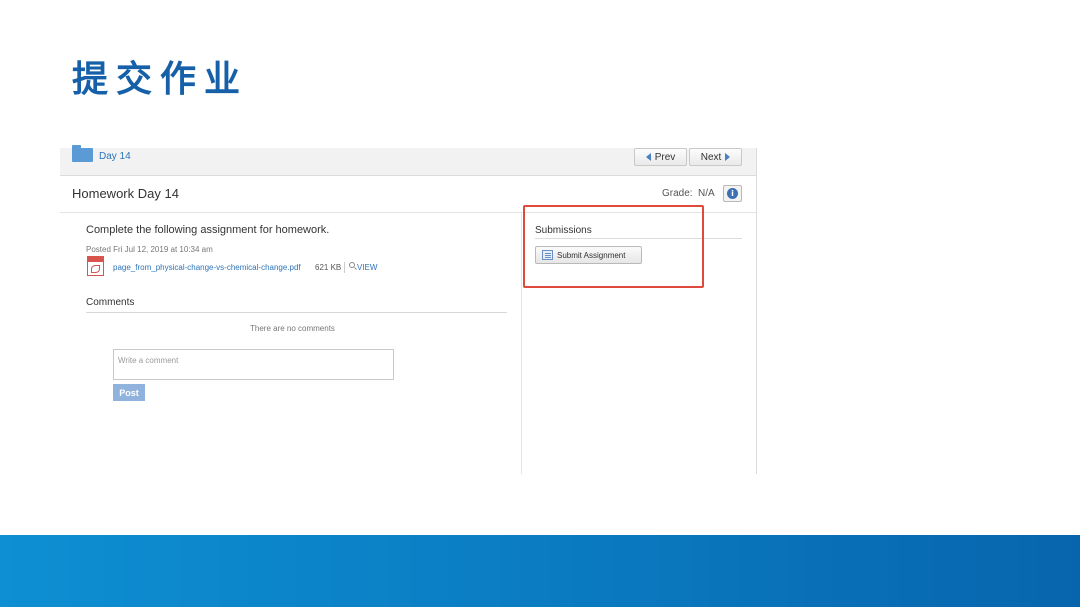 This screenshot has width=1080, height=607. Describe the element at coordinates (125, 193) in the screenshot. I see `assignment-title: Homework Day 14` at that location.